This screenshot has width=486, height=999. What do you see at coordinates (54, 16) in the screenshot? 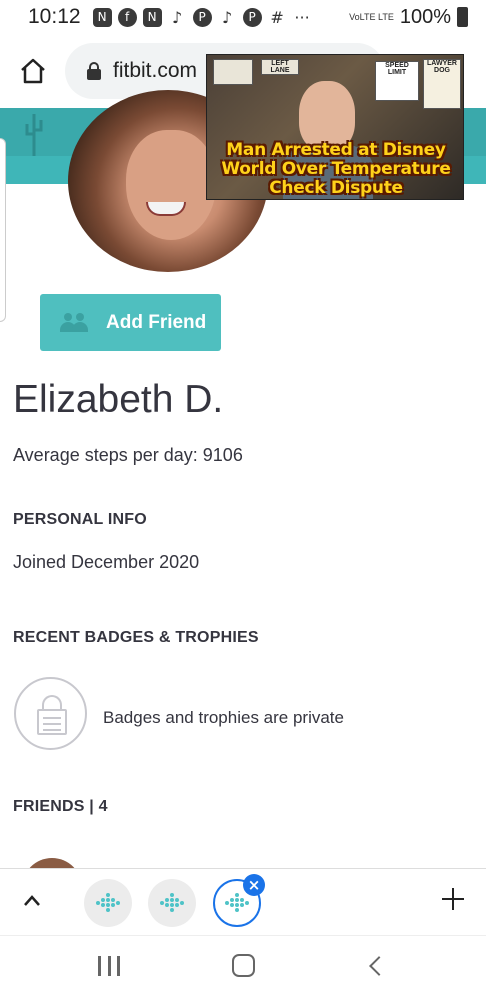
I see `status-time: 10:12` at bounding box center [54, 16].